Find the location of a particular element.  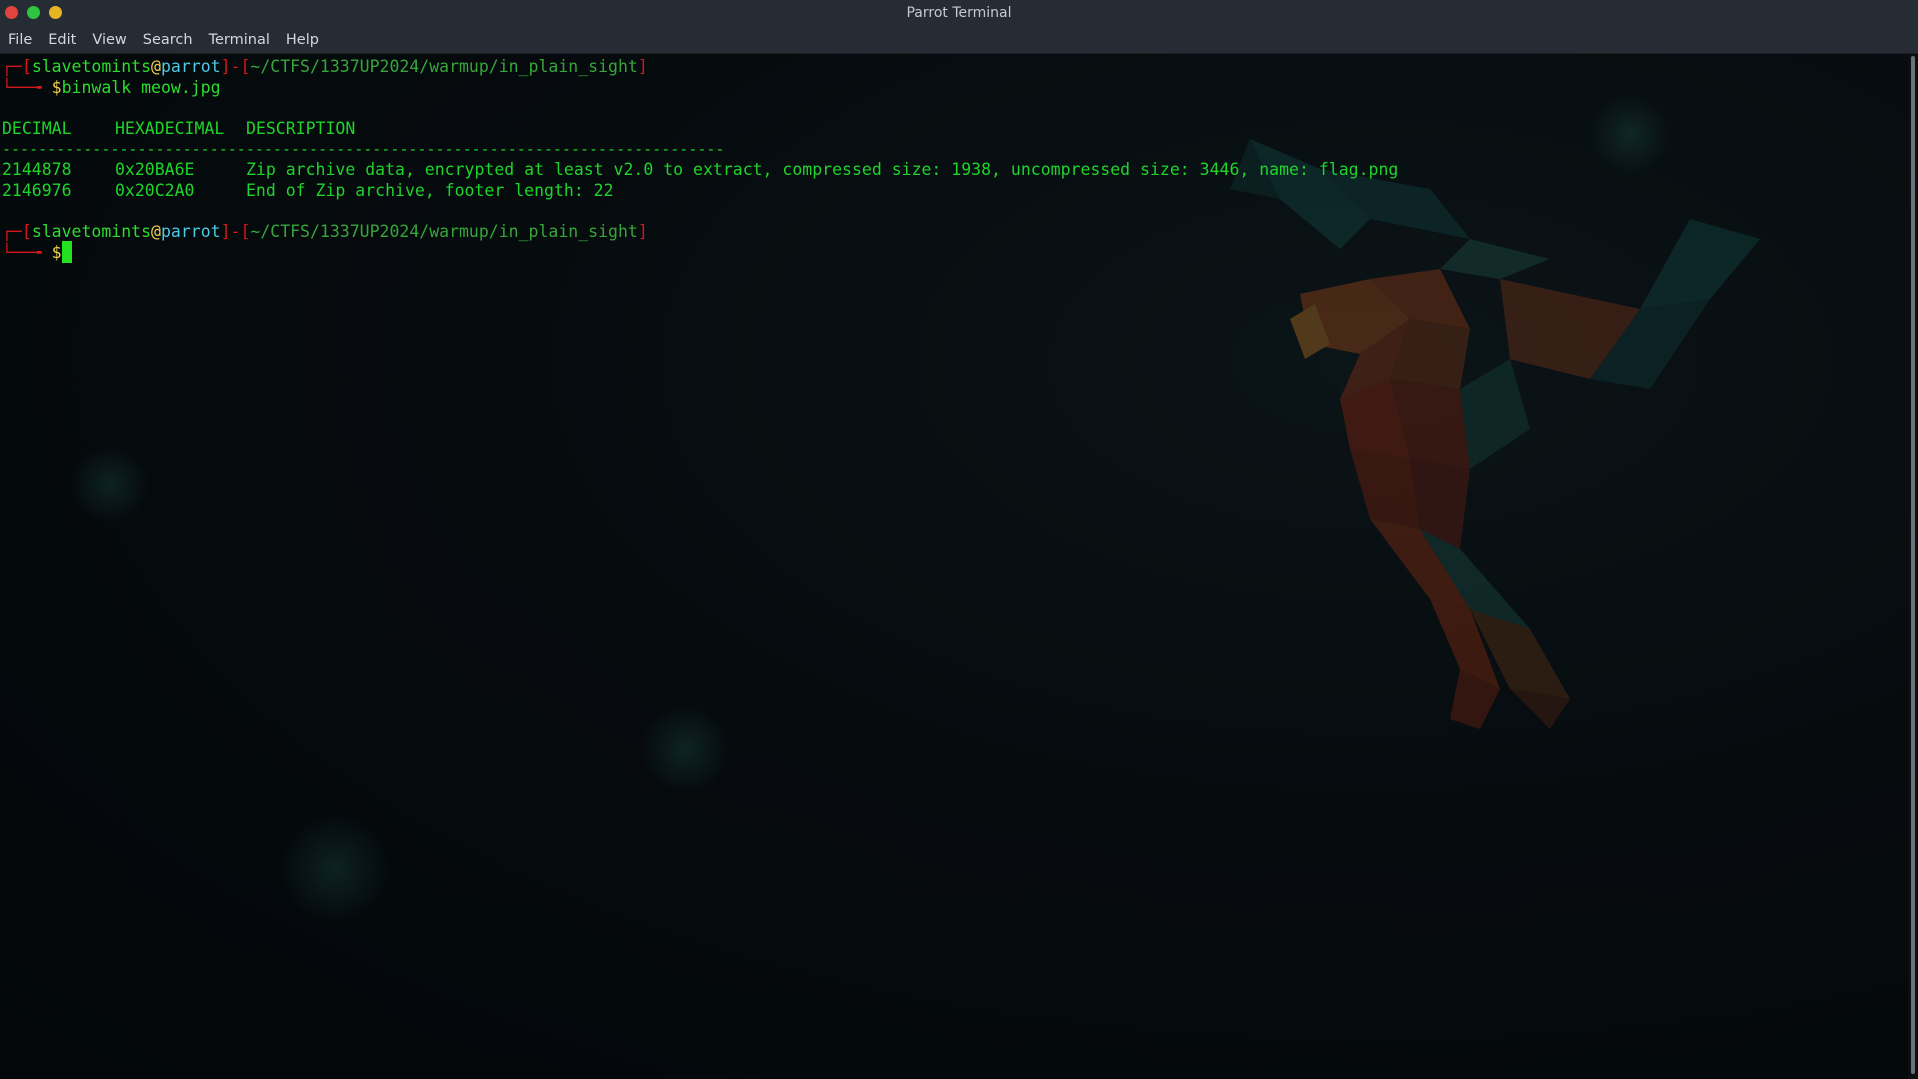

window-title: Parrot Terminal is located at coordinates (959, 13).